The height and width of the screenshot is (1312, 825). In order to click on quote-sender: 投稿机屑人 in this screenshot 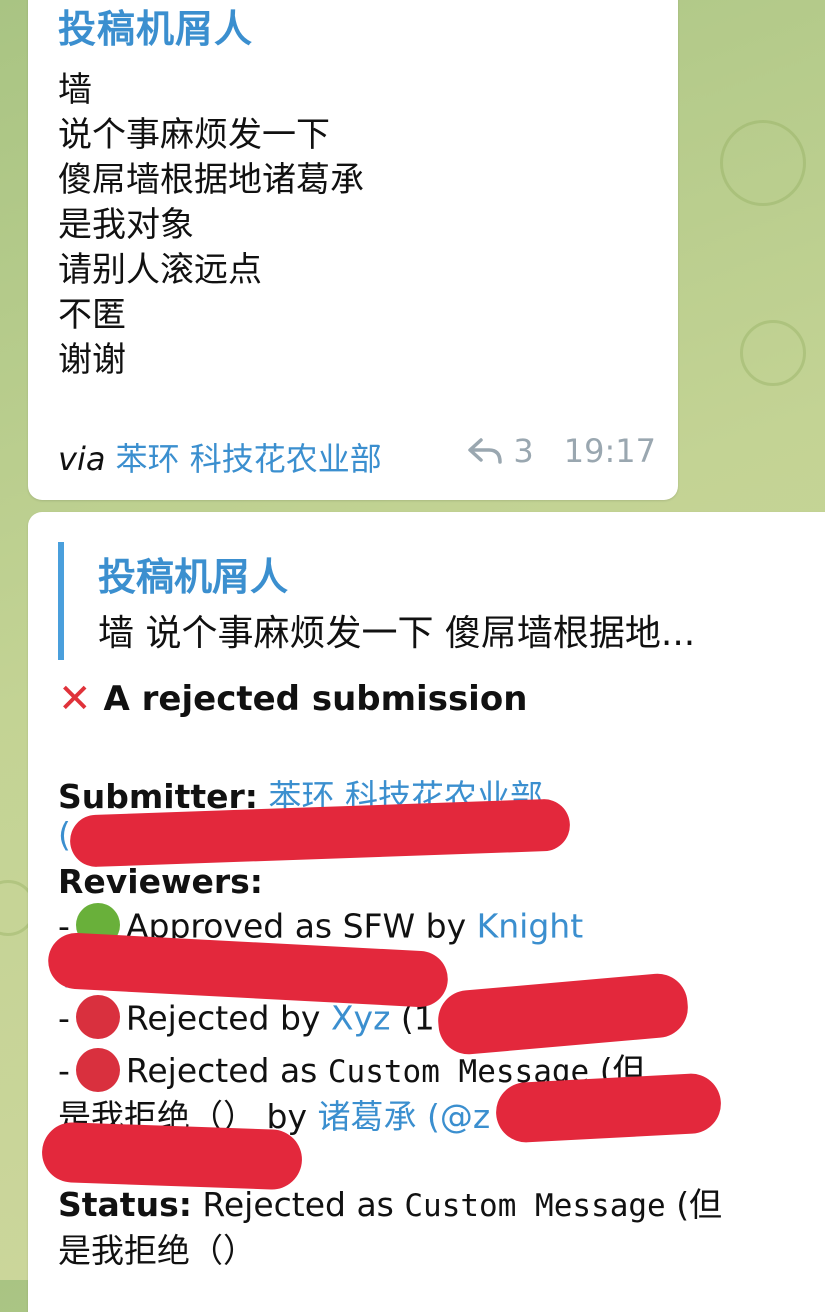, I will do `click(193, 577)`.